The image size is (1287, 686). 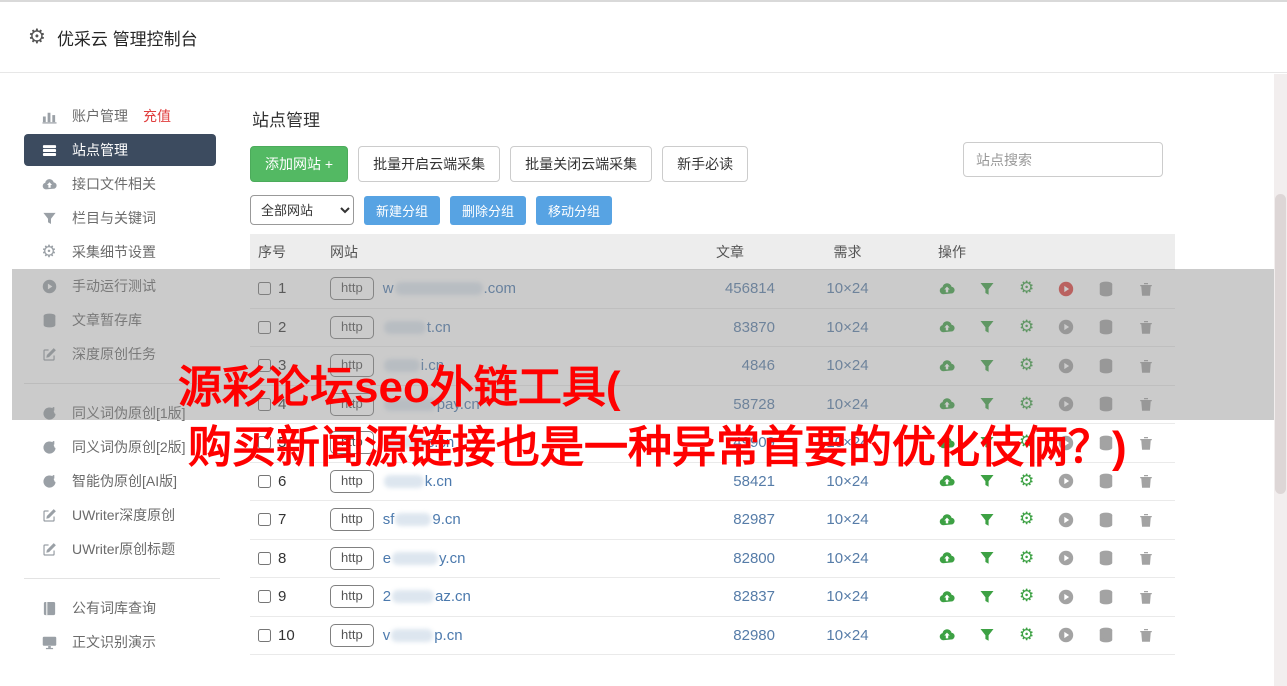 I want to click on delete-group-button: 删除分组, so click(x=488, y=210).